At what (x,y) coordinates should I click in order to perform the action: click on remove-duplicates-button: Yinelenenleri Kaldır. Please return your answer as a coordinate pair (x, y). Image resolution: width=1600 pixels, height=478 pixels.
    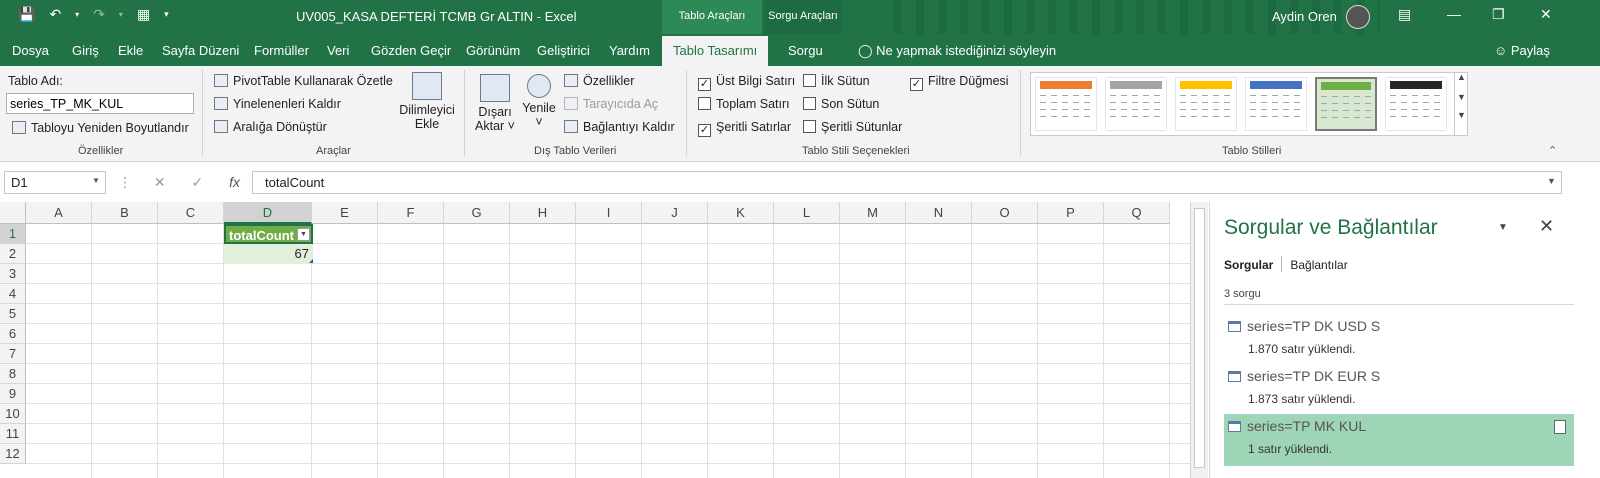
    Looking at the image, I should click on (277, 104).